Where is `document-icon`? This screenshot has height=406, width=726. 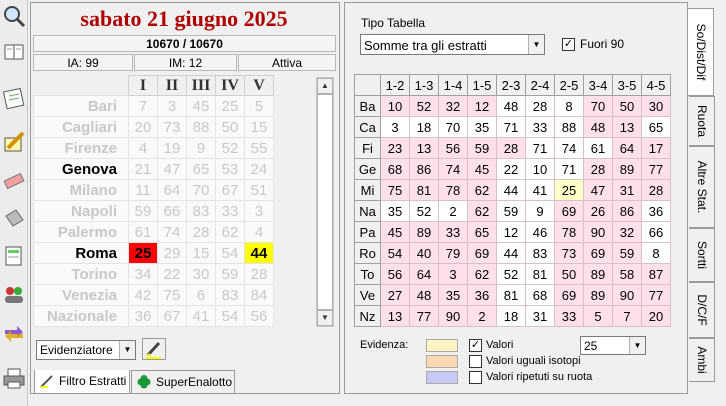 document-icon is located at coordinates (14, 256).